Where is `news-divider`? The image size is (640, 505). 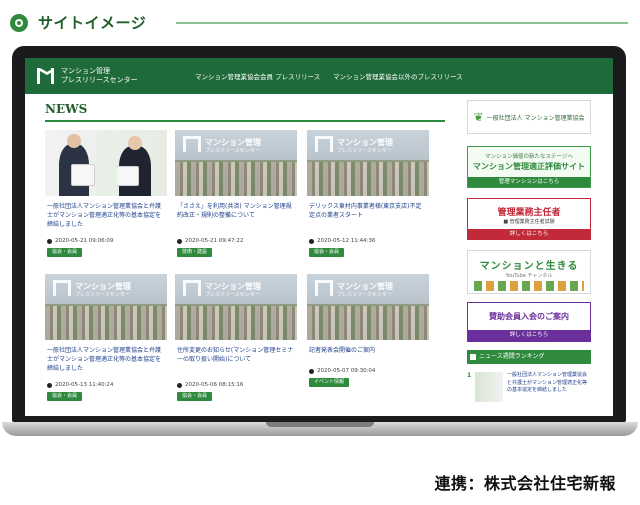
news-divider is located at coordinates (245, 121).